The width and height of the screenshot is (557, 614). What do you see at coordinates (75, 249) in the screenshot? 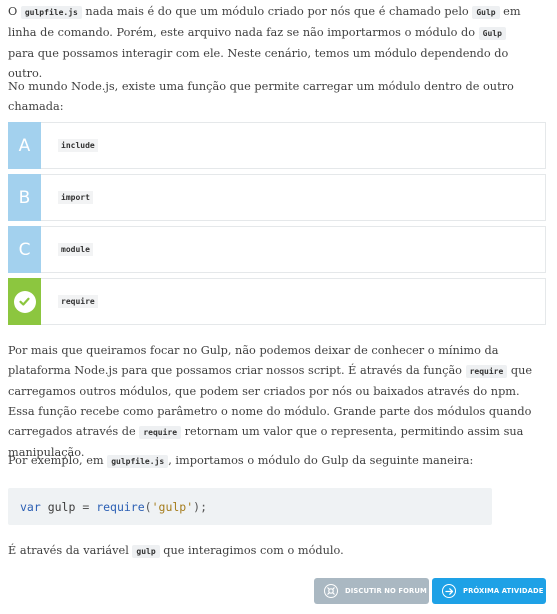
I see `option-label: module` at bounding box center [75, 249].